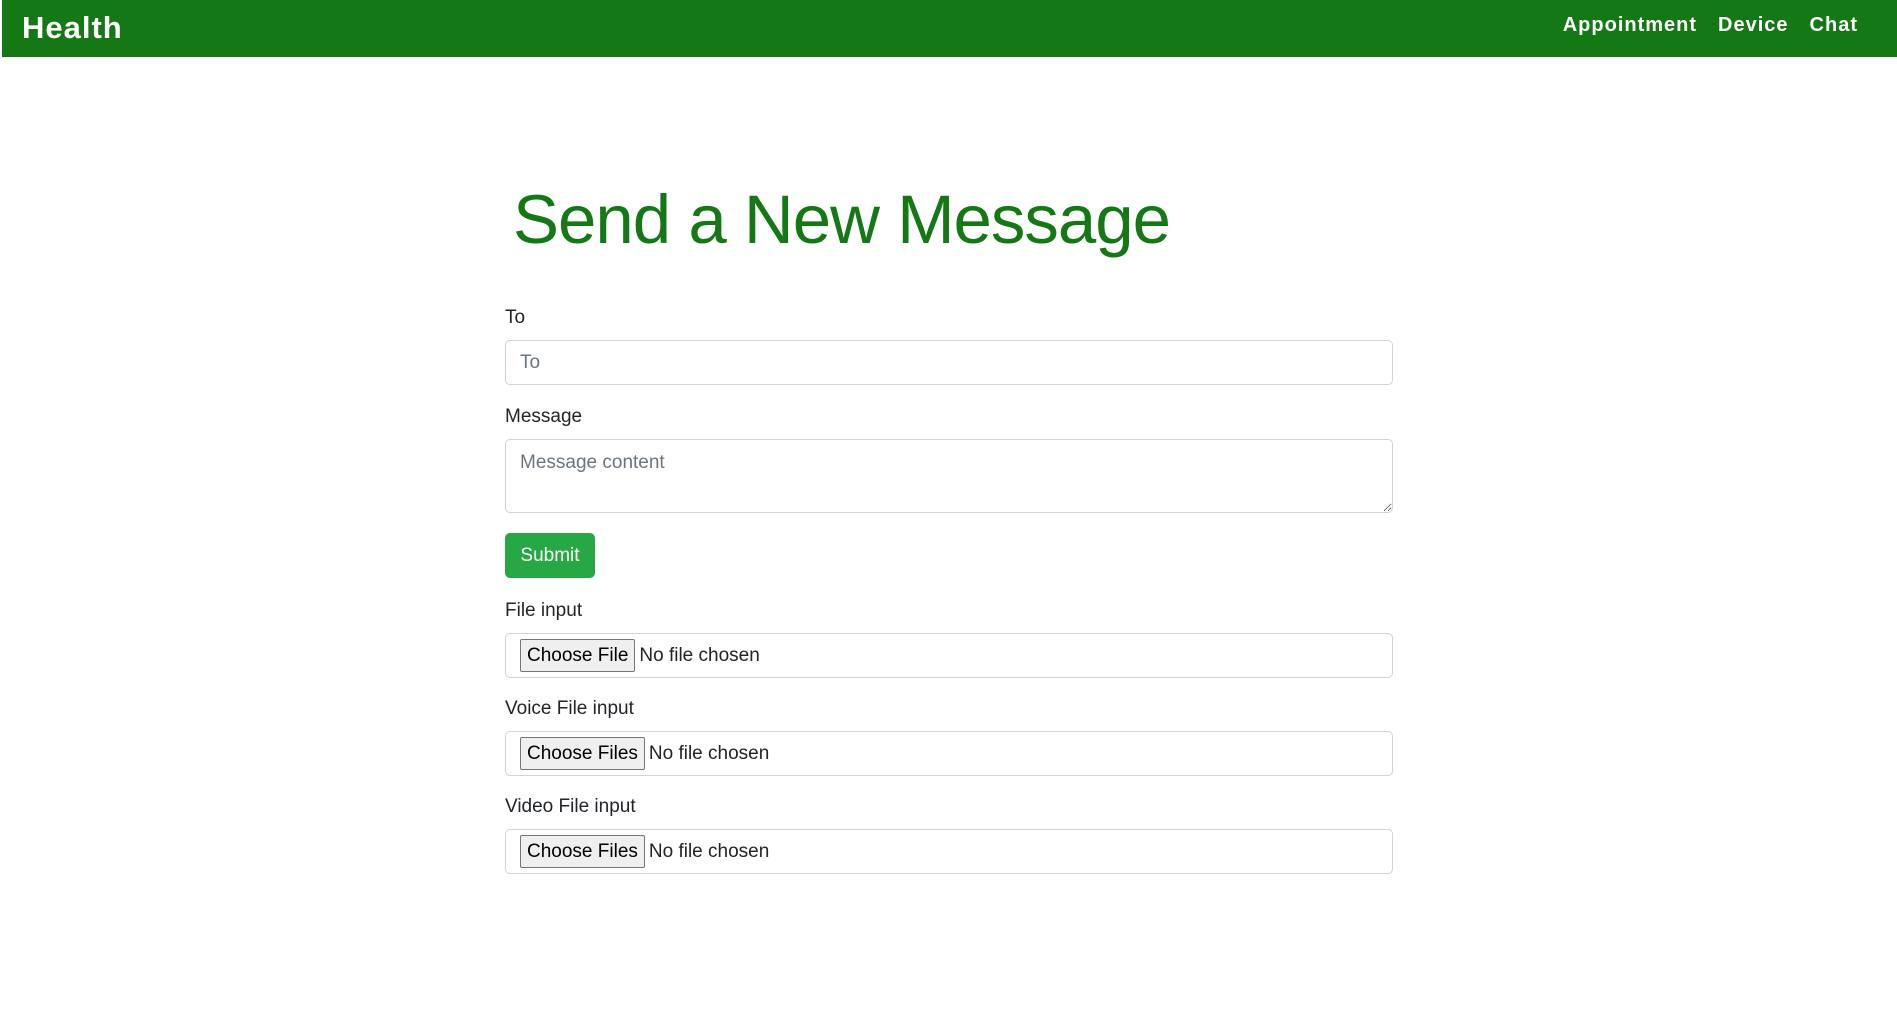 The image size is (1897, 1010). What do you see at coordinates (709, 753) in the screenshot?
I see `voice-file-status-text: No file chosen` at bounding box center [709, 753].